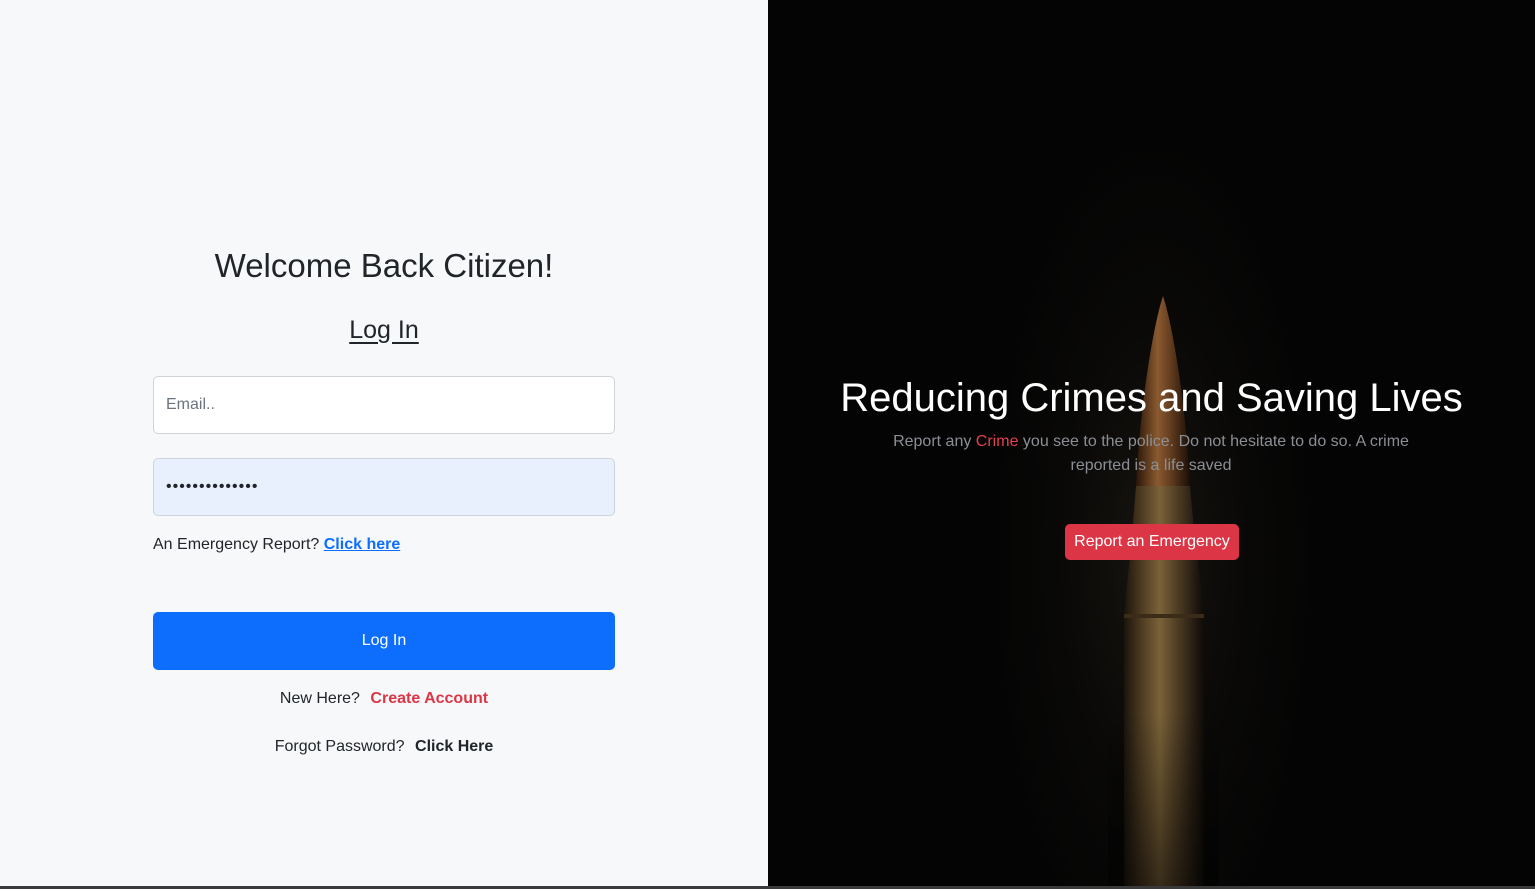 This screenshot has height=889, width=1535. What do you see at coordinates (934, 441) in the screenshot?
I see `hero-text-before: Report any` at bounding box center [934, 441].